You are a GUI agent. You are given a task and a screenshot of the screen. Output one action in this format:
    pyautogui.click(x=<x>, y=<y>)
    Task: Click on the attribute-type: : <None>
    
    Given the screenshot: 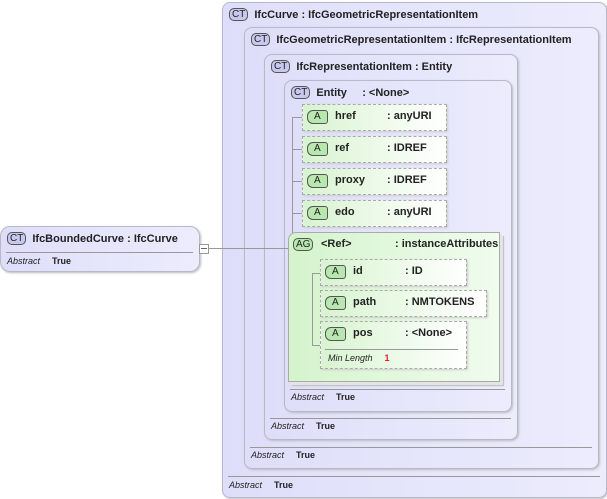 What is the action you would take?
    pyautogui.click(x=429, y=333)
    